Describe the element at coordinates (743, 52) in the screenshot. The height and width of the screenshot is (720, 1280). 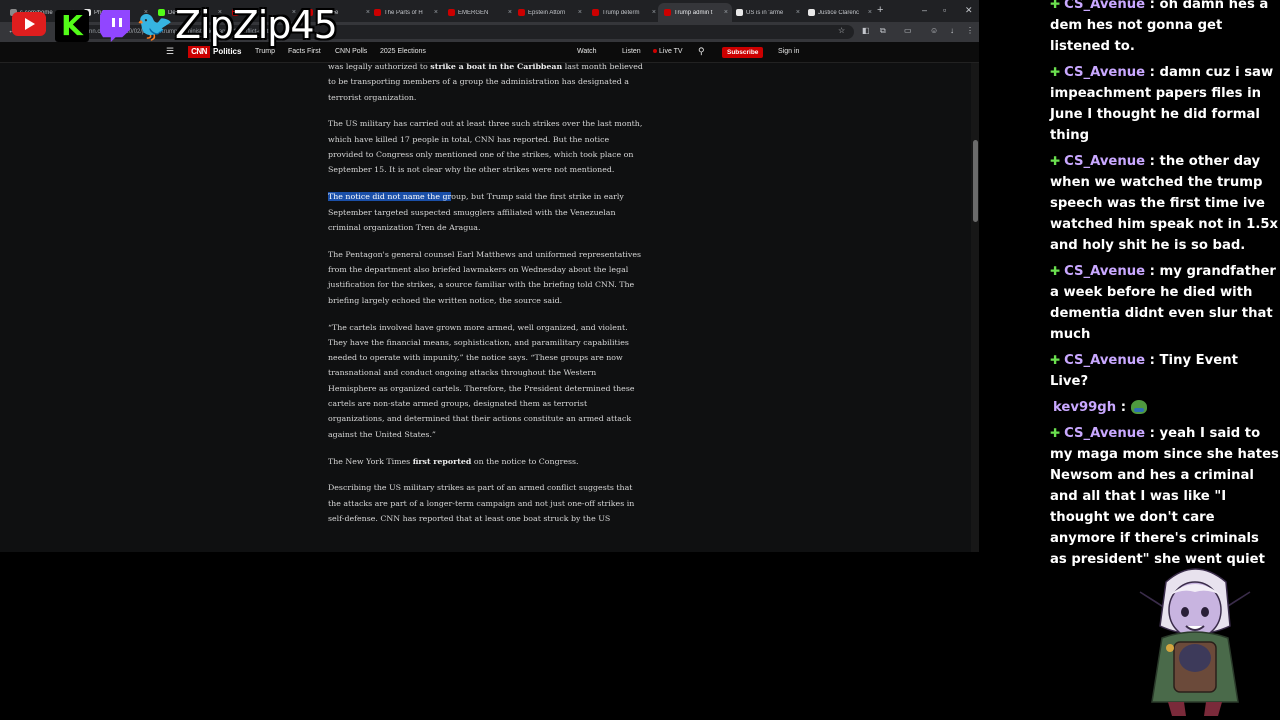
I see `subscribe-button: Subscribe` at that location.